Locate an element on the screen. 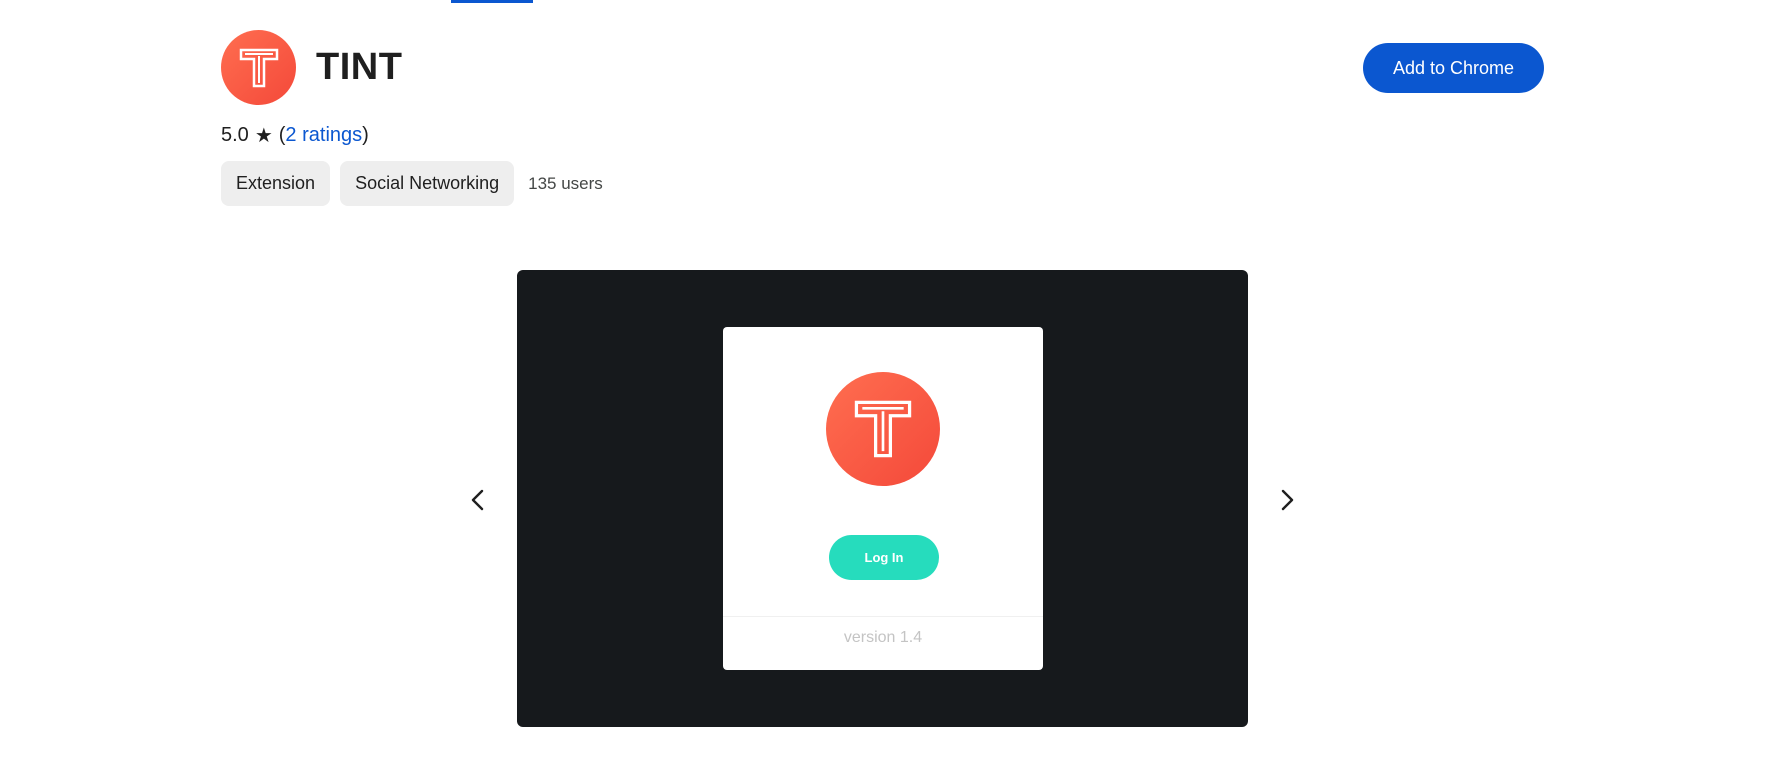 Image resolution: width=1770 pixels, height=761 pixels. chip-extension: Extension is located at coordinates (276, 183).